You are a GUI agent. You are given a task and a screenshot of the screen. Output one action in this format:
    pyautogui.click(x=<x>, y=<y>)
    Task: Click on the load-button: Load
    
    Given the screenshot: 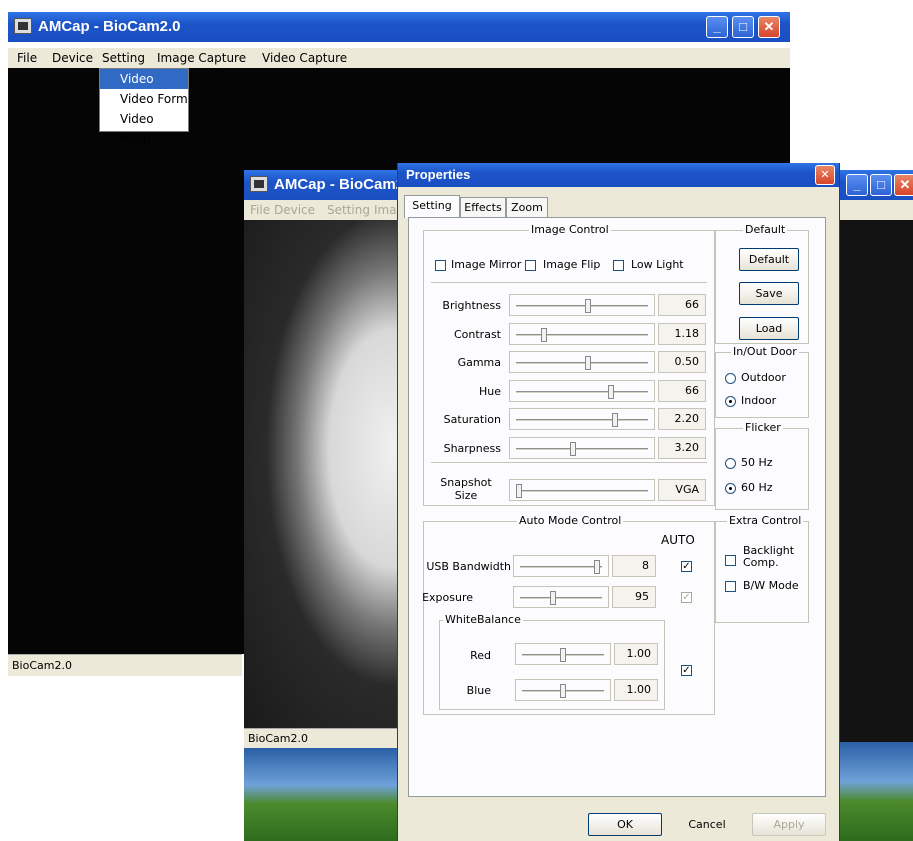 What is the action you would take?
    pyautogui.click(x=769, y=328)
    